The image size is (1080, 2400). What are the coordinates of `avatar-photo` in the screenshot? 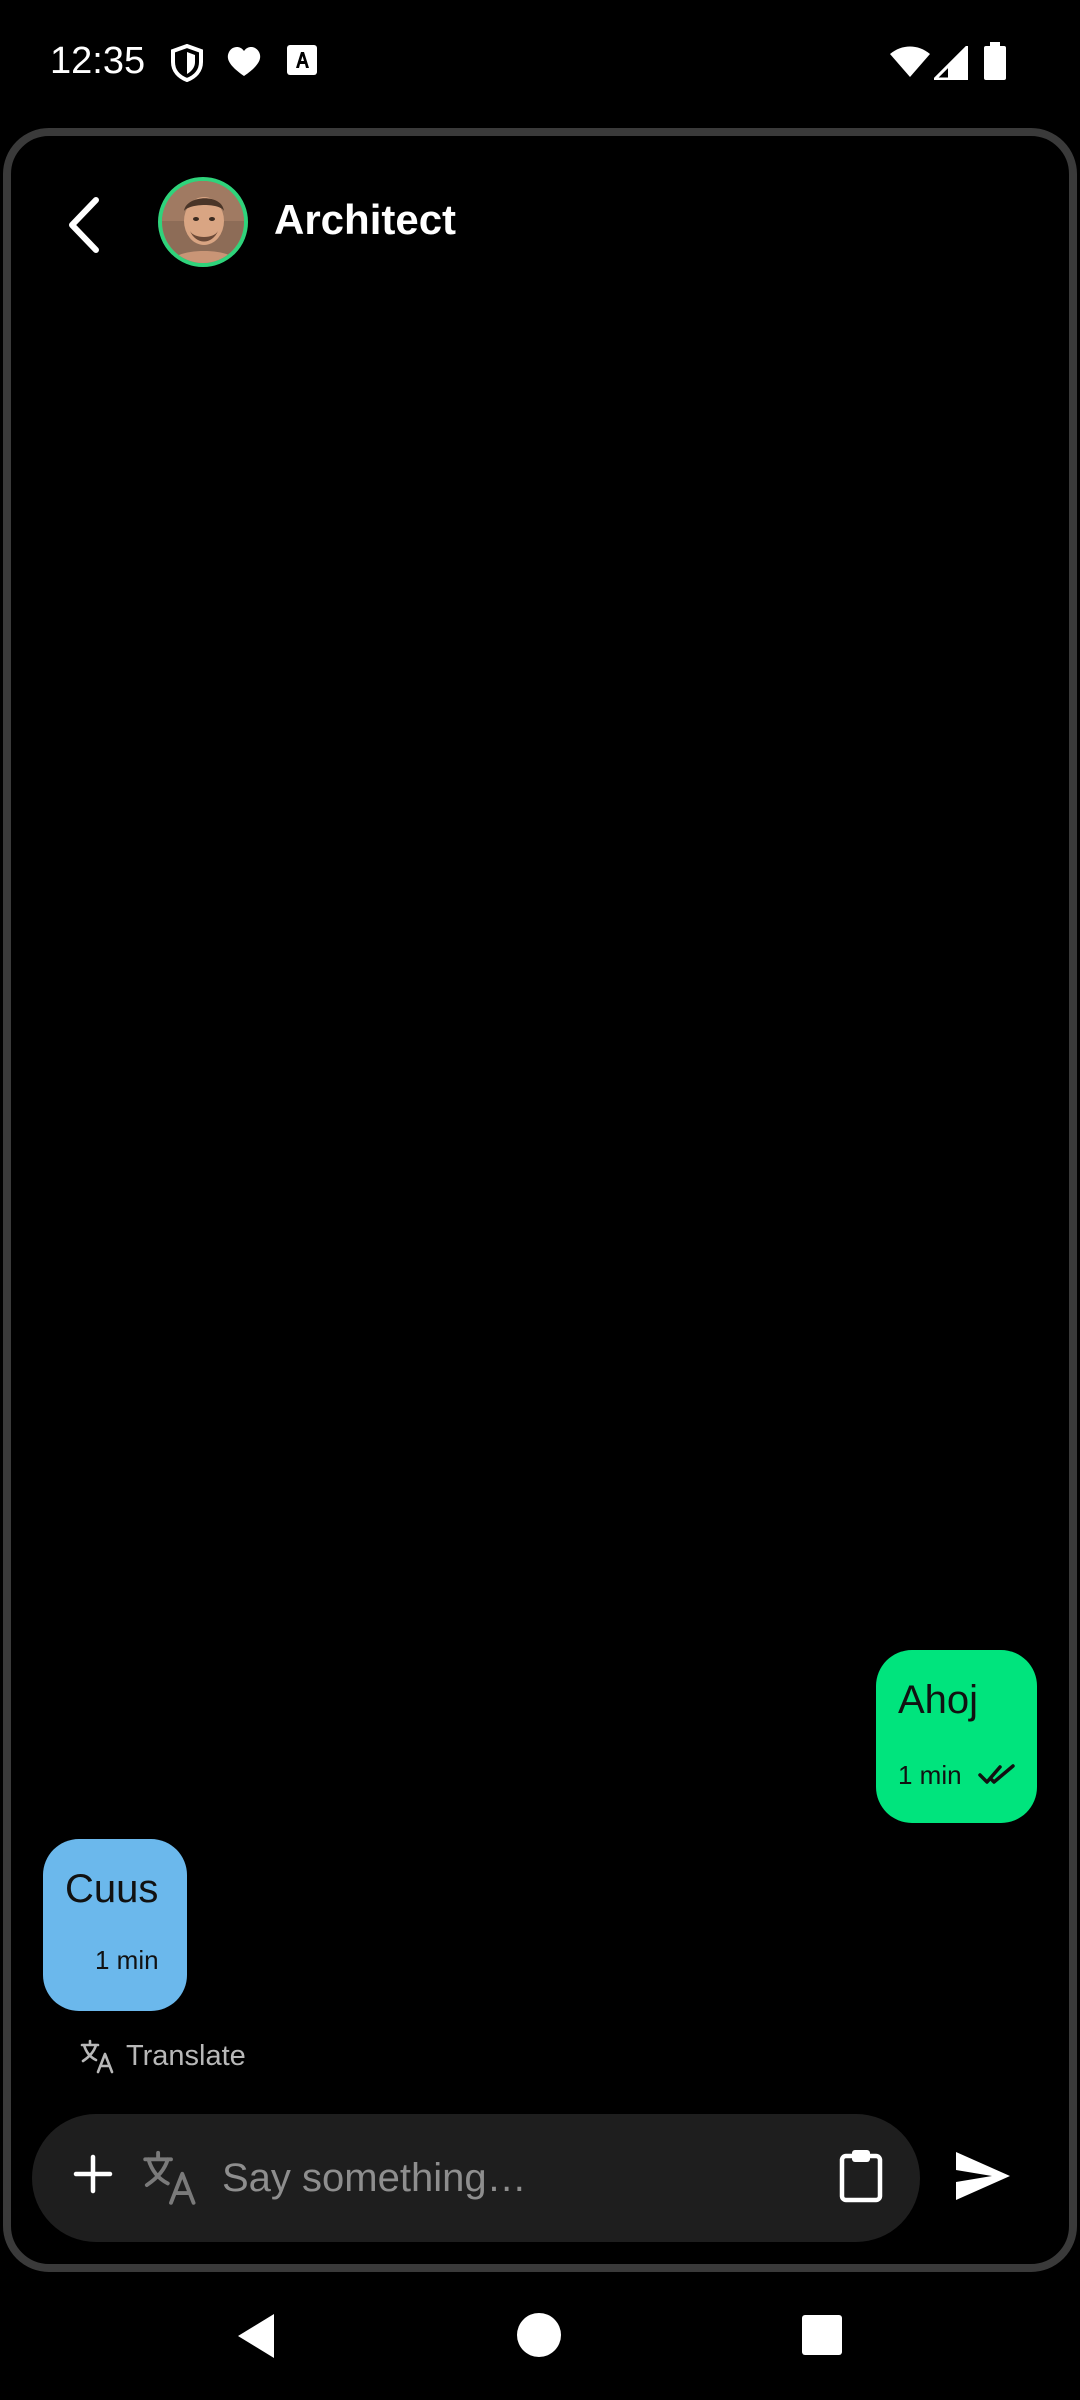 It's located at (203, 222).